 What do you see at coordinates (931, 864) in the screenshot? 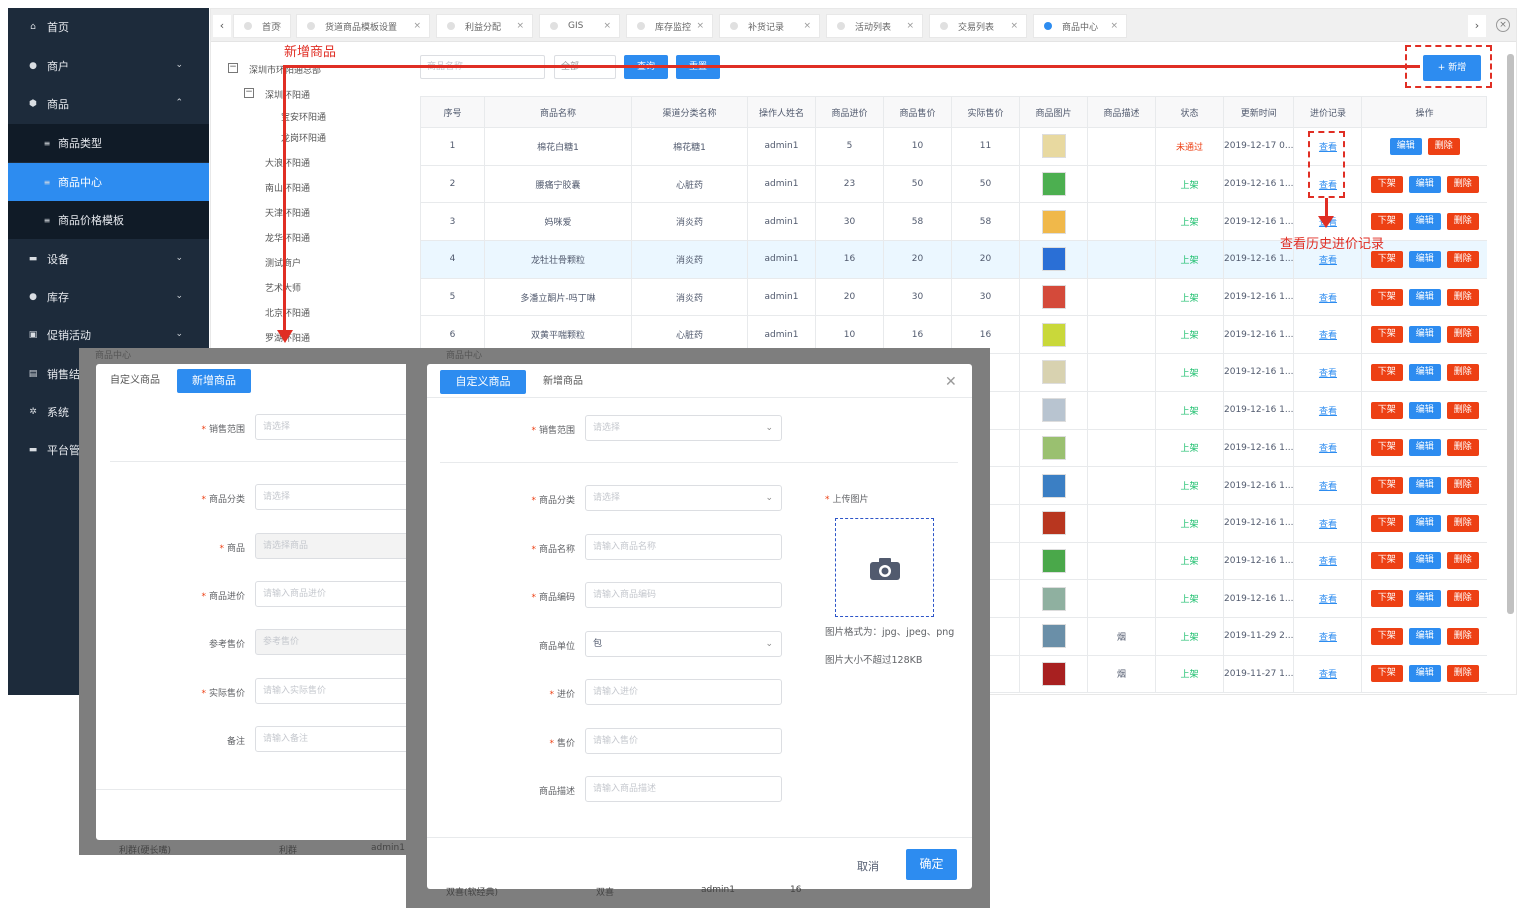
I see `confirm-button: 确定` at bounding box center [931, 864].